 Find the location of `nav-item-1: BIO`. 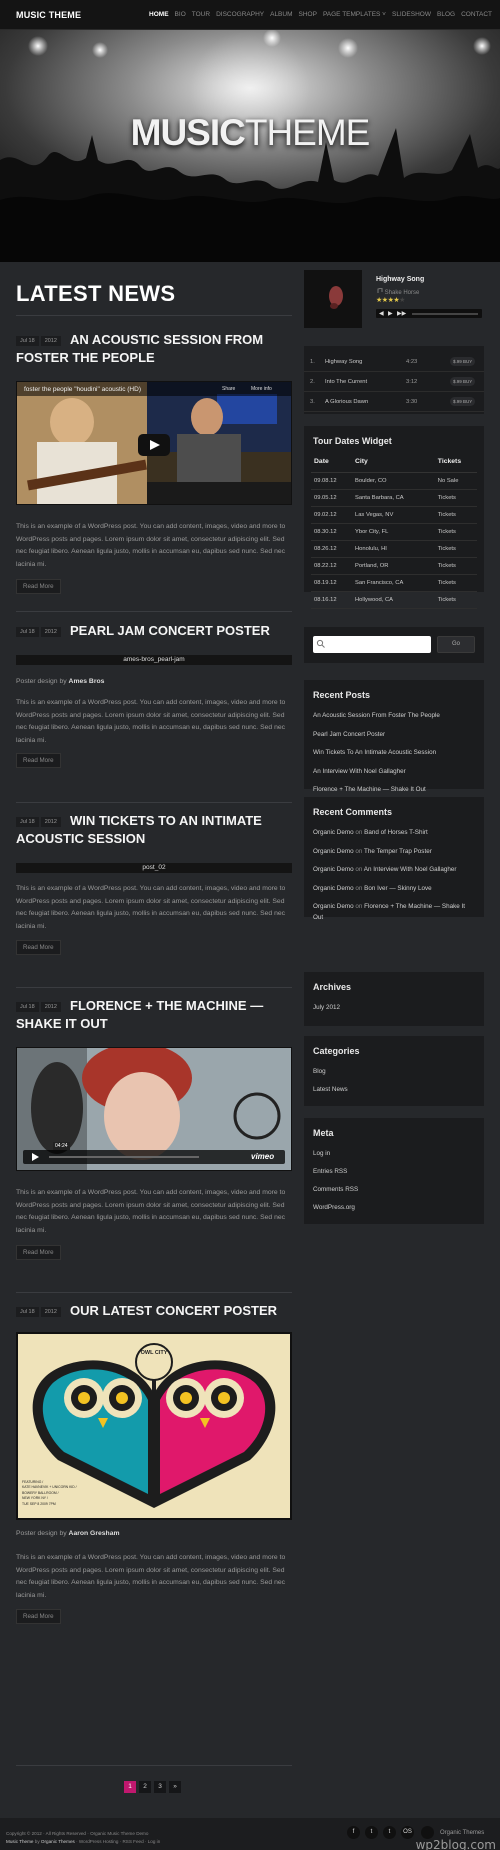

nav-item-1: BIO is located at coordinates (180, 14).